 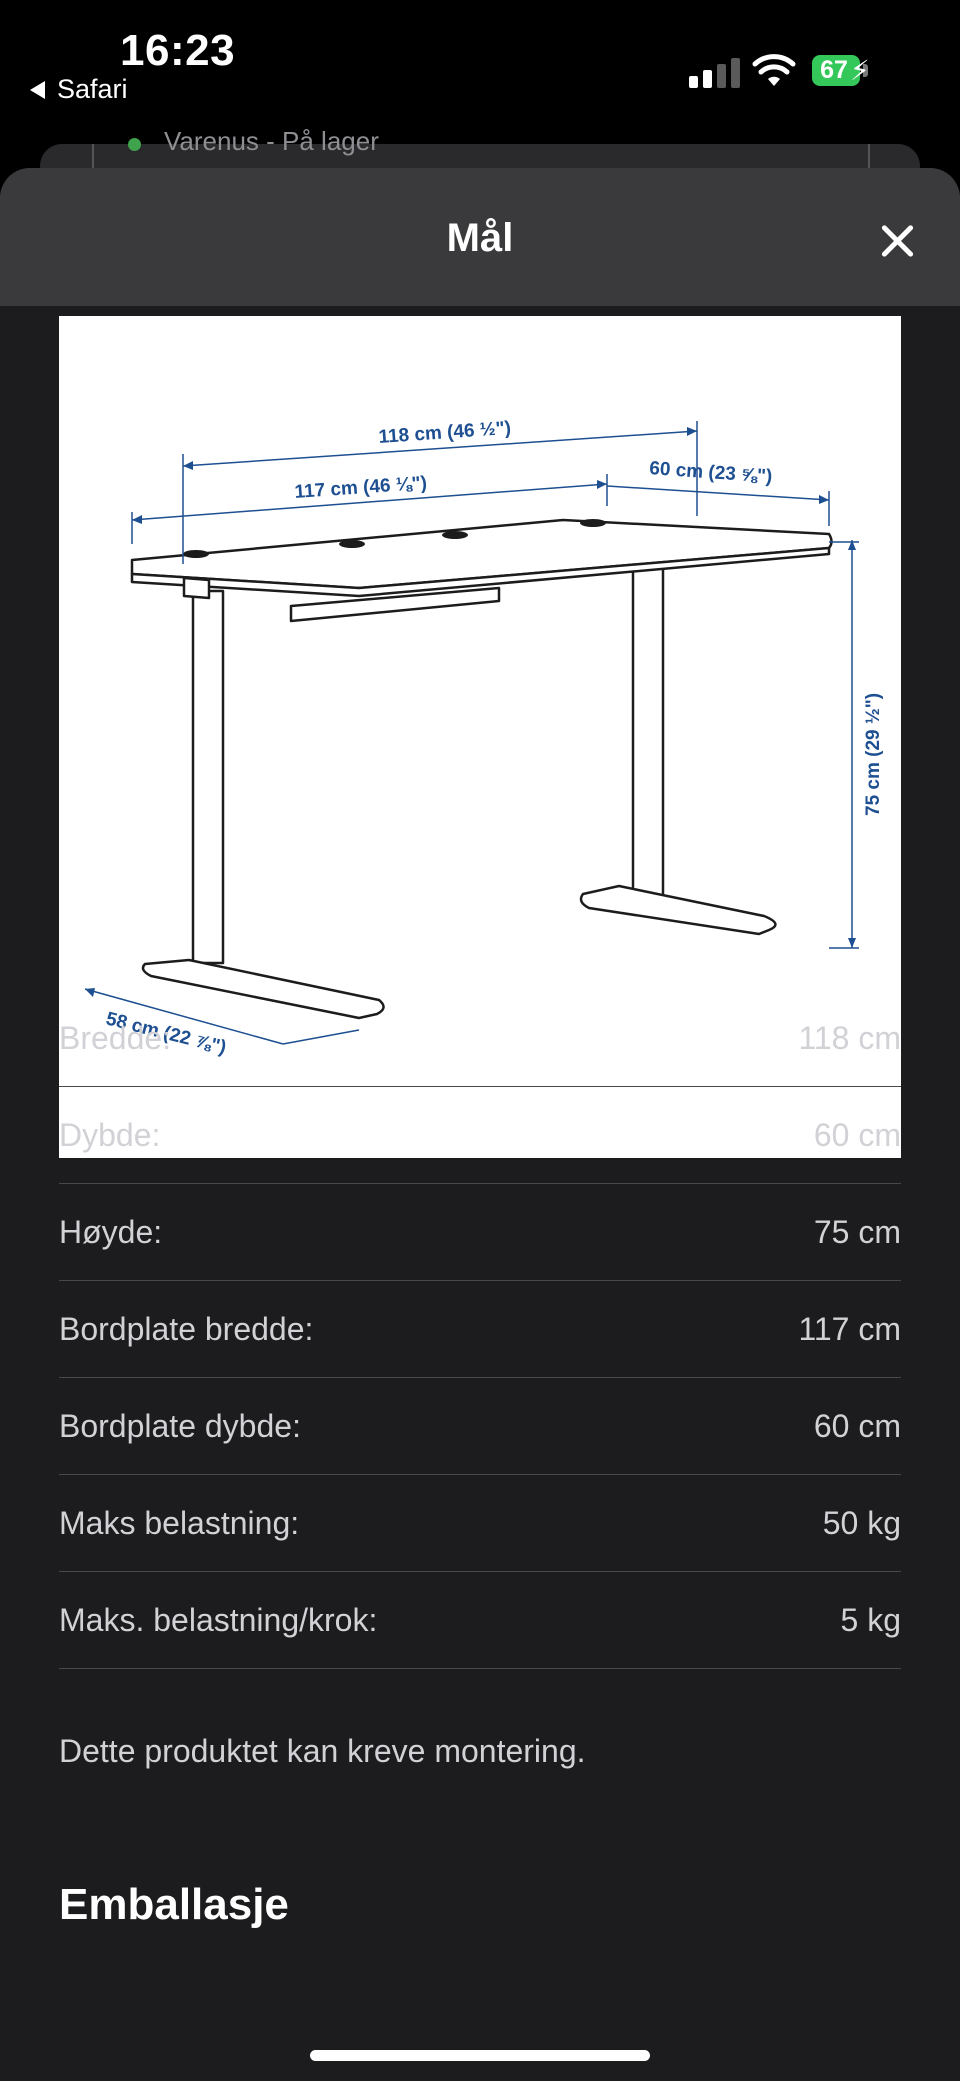 I want to click on cellular-signal-icon, so click(x=714, y=73).